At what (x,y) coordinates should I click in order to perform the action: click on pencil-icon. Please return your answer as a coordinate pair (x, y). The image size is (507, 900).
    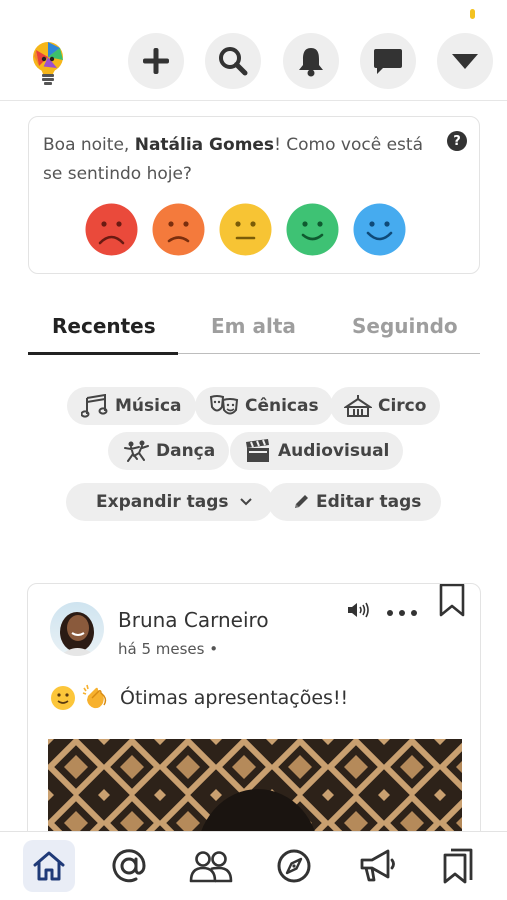
    Looking at the image, I should click on (301, 501).